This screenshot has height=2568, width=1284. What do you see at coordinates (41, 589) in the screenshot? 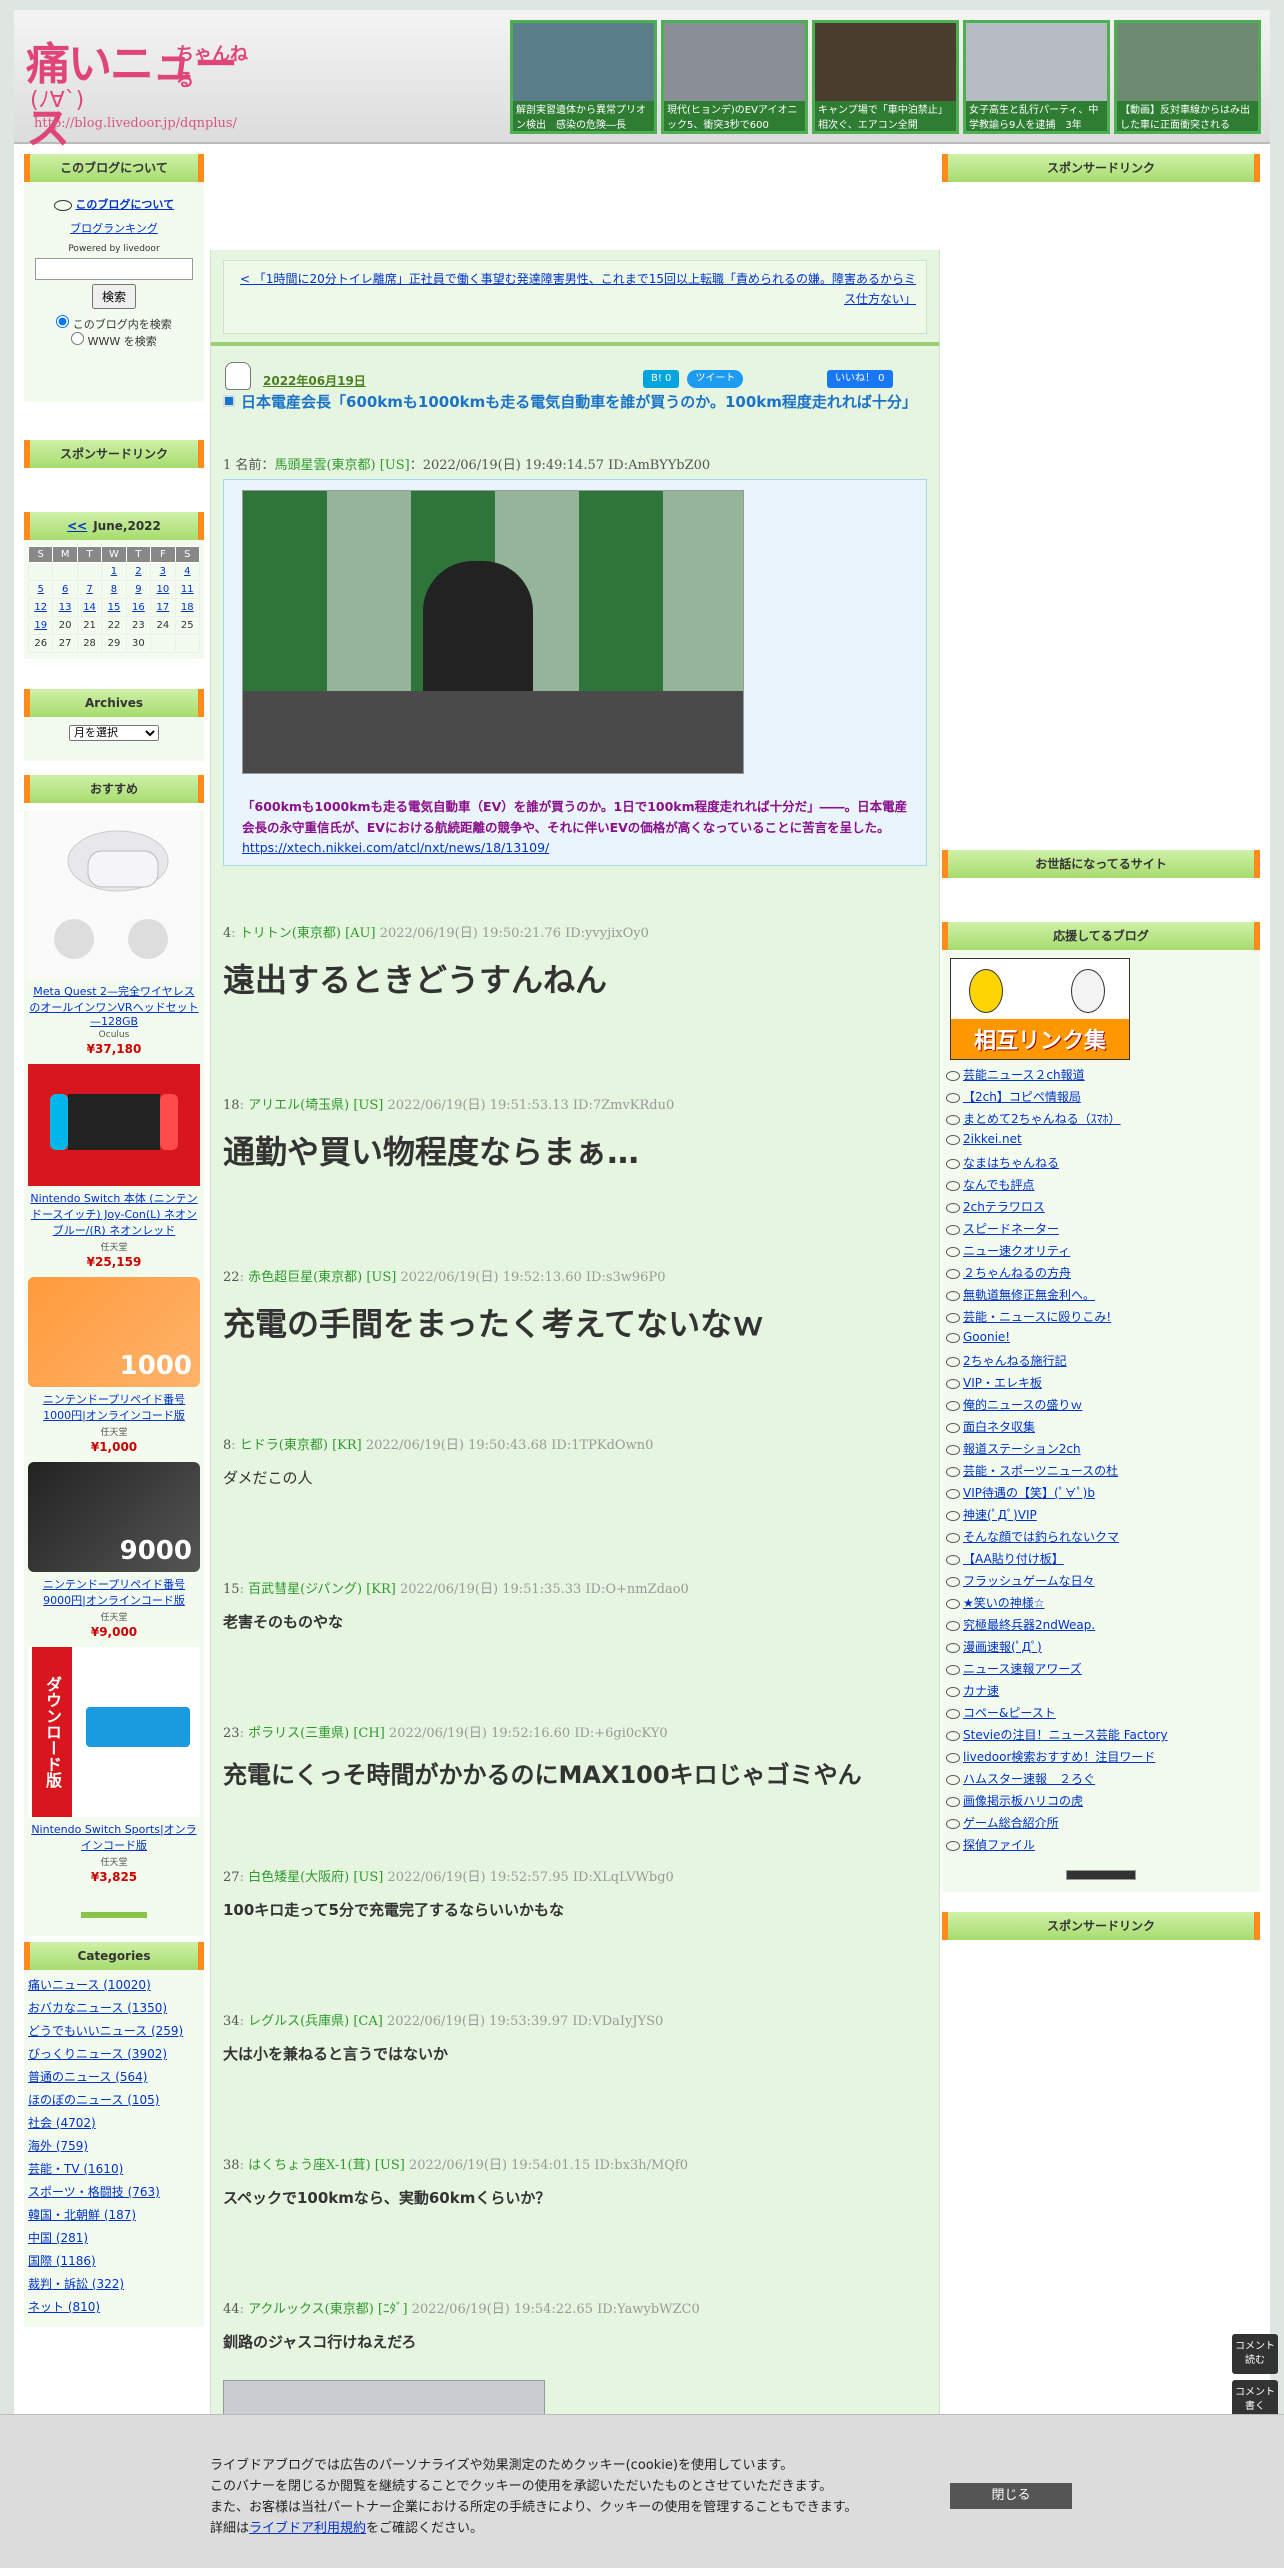
I see `calendar-link: 5` at bounding box center [41, 589].